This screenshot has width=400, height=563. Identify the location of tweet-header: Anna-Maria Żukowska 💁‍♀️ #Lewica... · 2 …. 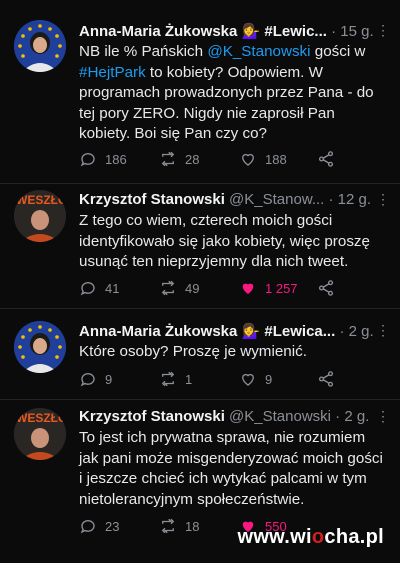
(233, 332).